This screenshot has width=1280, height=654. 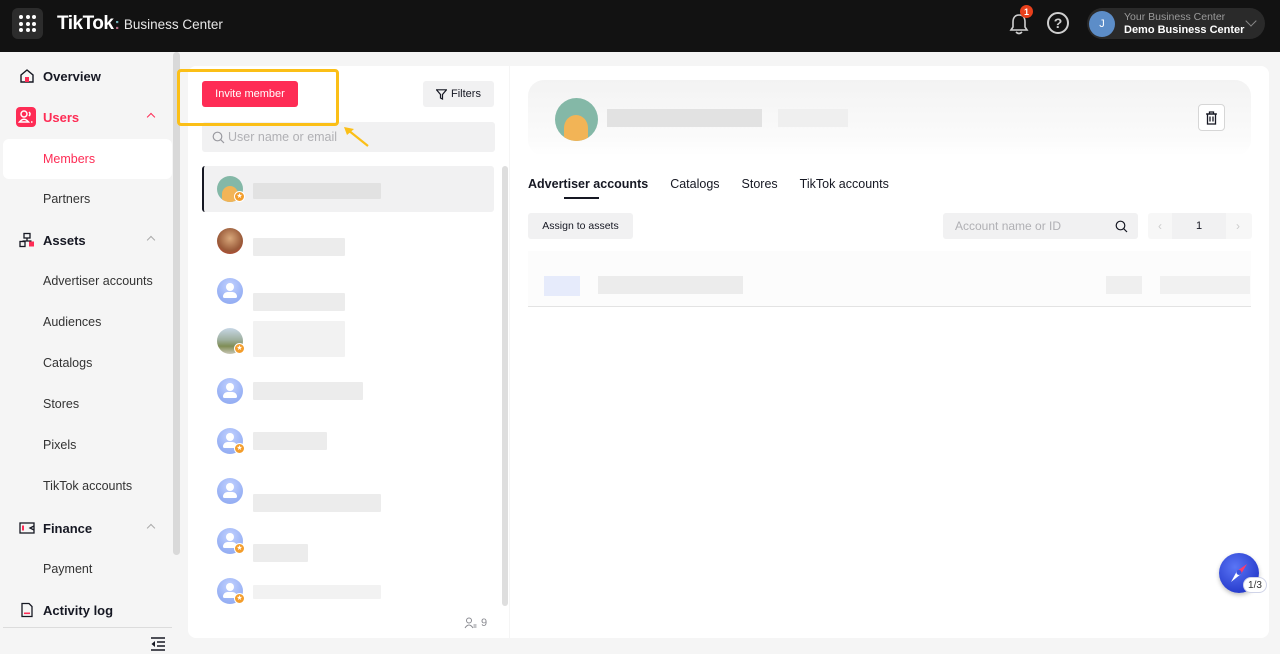 What do you see at coordinates (68, 363) in the screenshot?
I see `sidebar-item-label: Catalogs` at bounding box center [68, 363].